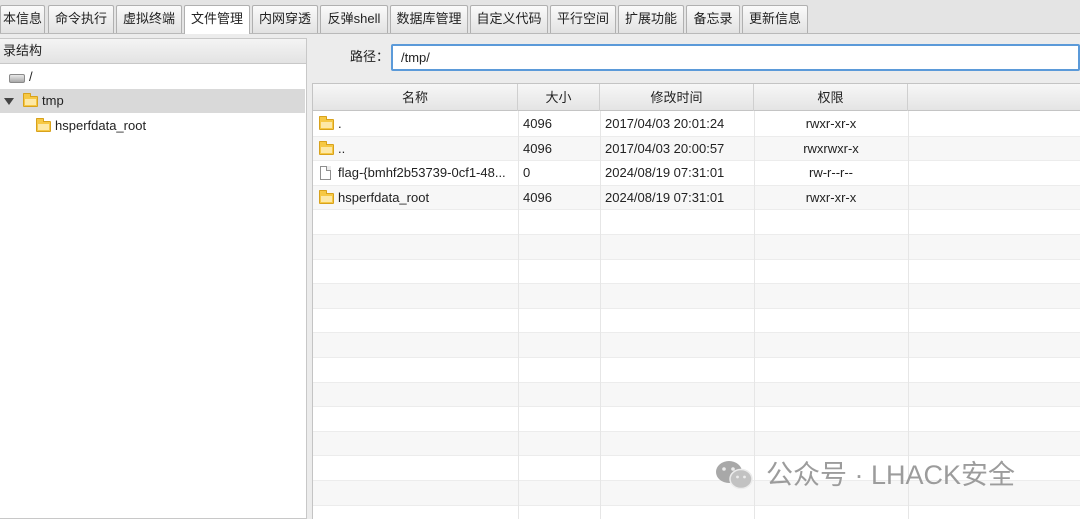 The height and width of the screenshot is (519, 1080). Describe the element at coordinates (153, 51) in the screenshot. I see `directory-tree-header: 录结构` at that location.